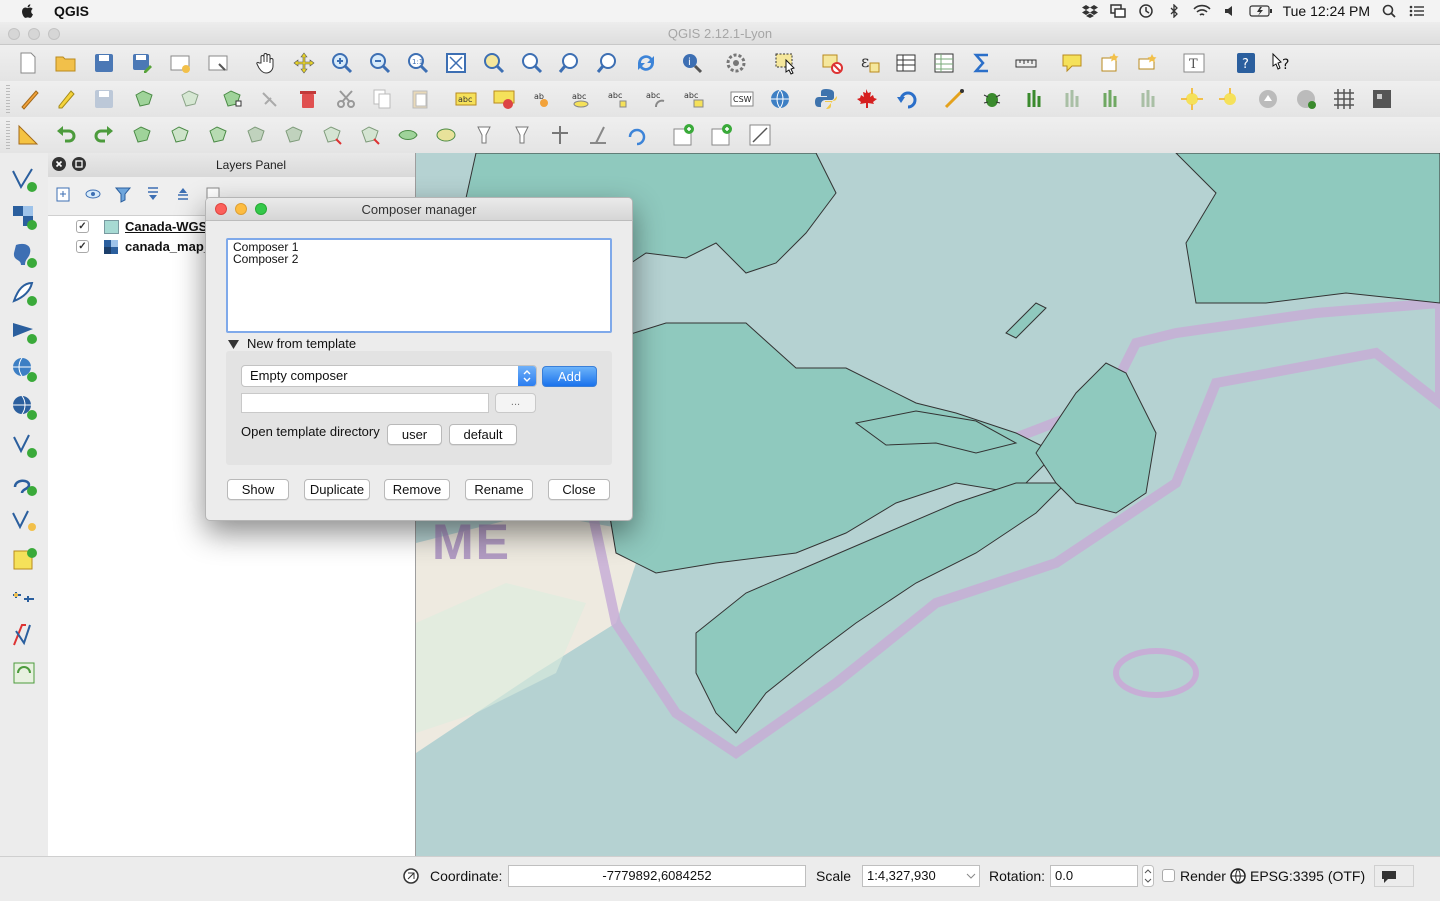  Describe the element at coordinates (24, 635) in the screenshot. I see `add-oracle-layer-icon` at that location.